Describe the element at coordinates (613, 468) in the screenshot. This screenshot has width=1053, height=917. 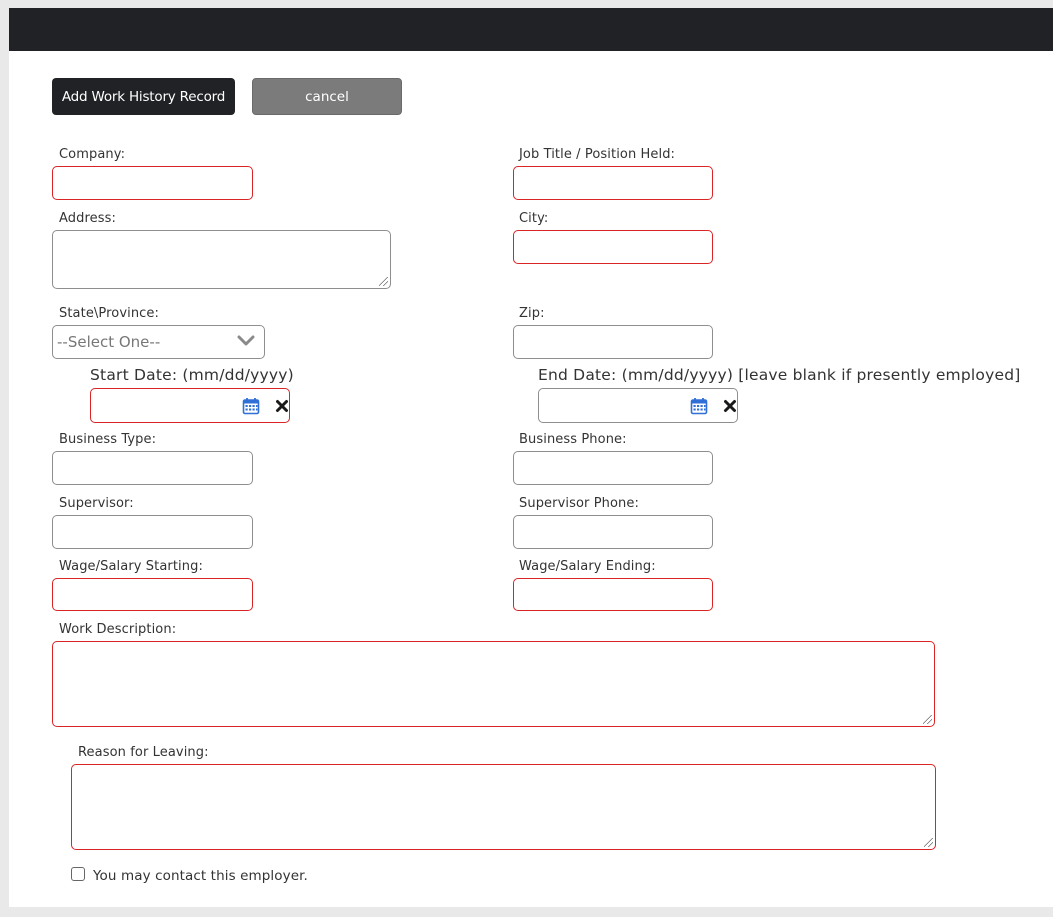
I see `business-phone-input` at that location.